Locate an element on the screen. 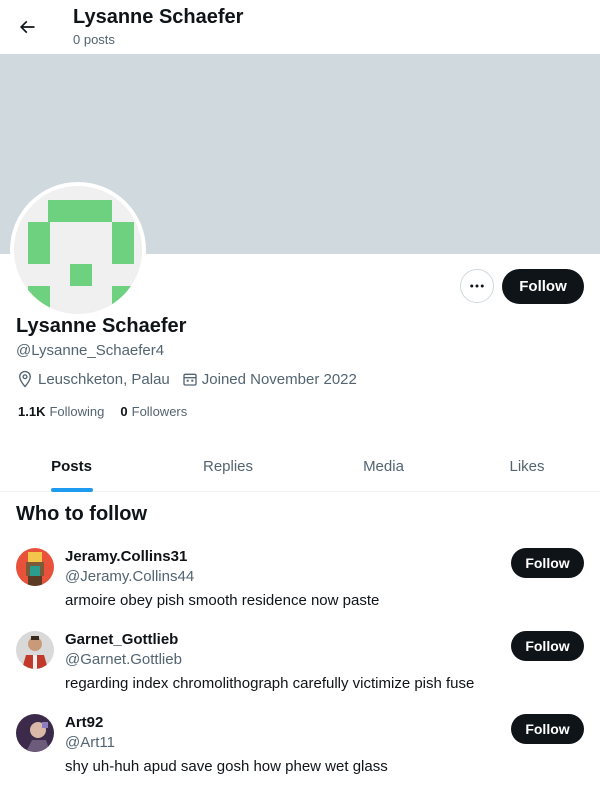 This screenshot has height=800, width=600. suggestion-handle: @Garnet.Gottlieb is located at coordinates (123, 659).